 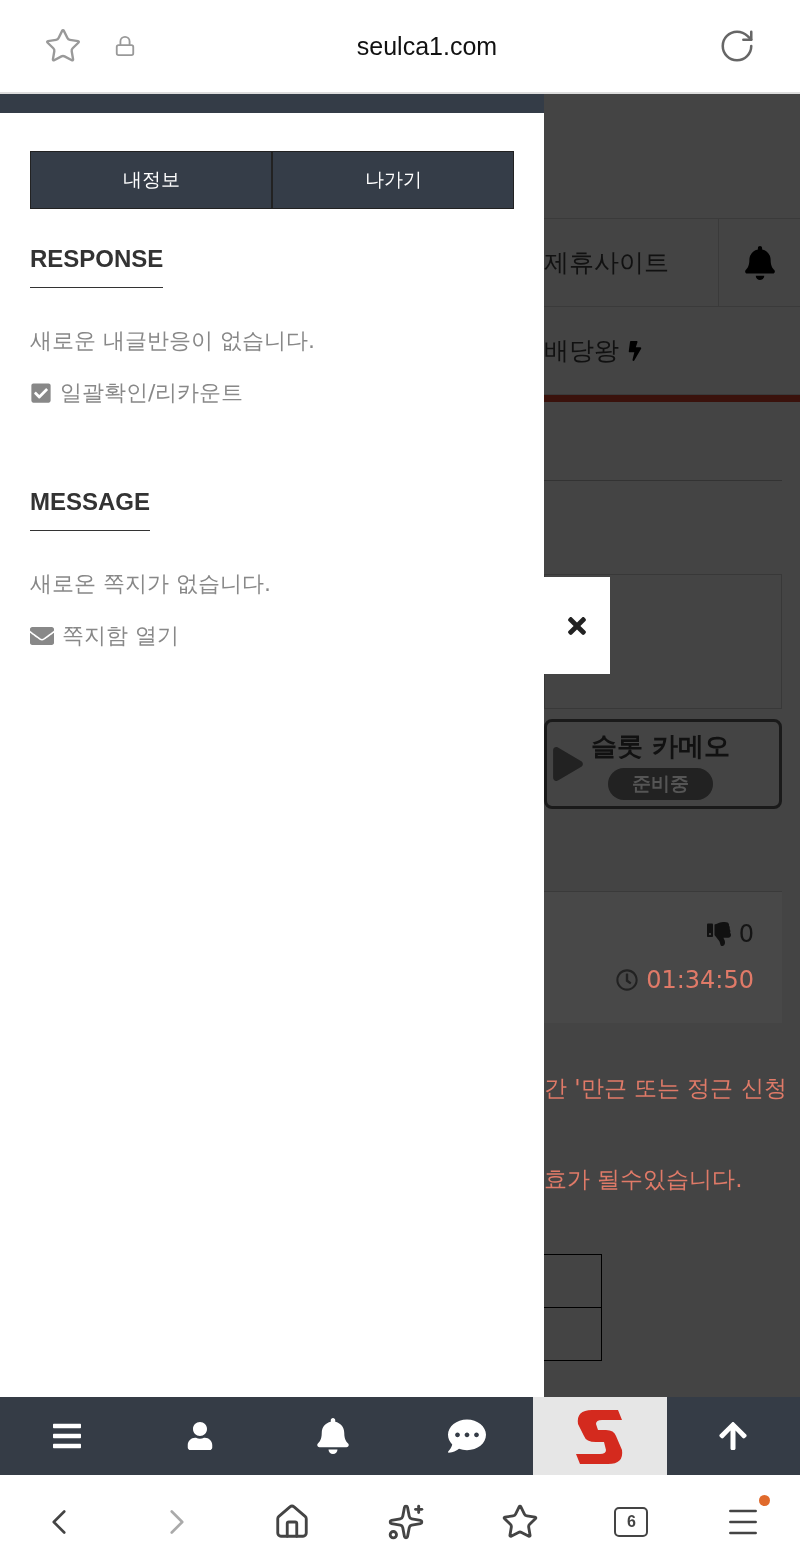 What do you see at coordinates (644, 1179) in the screenshot?
I see `notice-text: 효가 될수있습니다.` at bounding box center [644, 1179].